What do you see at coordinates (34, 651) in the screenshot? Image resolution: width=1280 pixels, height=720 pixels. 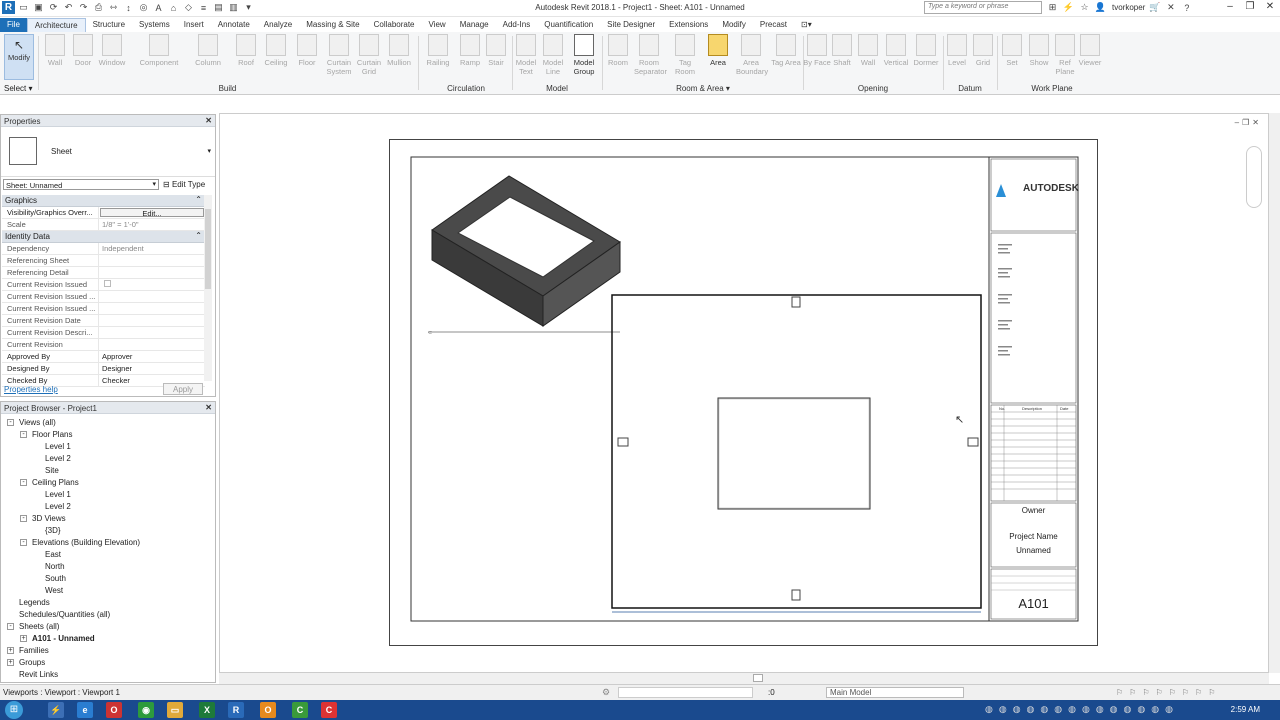 I see `browser-item: Families` at bounding box center [34, 651].